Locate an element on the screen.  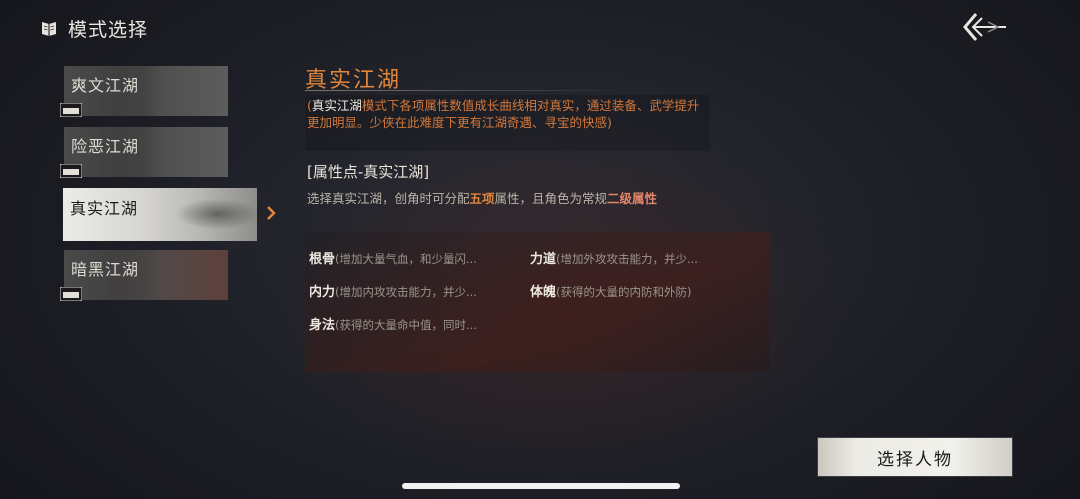
title-divider is located at coordinates (457, 90).